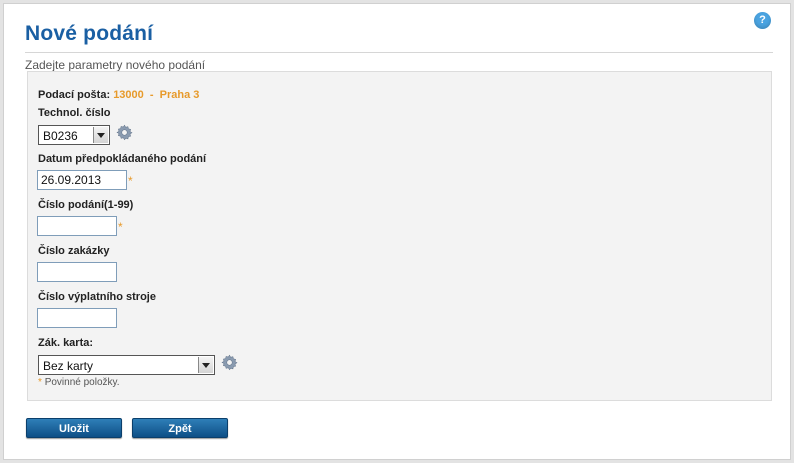 The height and width of the screenshot is (463, 794). What do you see at coordinates (86, 205) in the screenshot?
I see `cislo-podani-label: Číslo podání(1-99)` at bounding box center [86, 205].